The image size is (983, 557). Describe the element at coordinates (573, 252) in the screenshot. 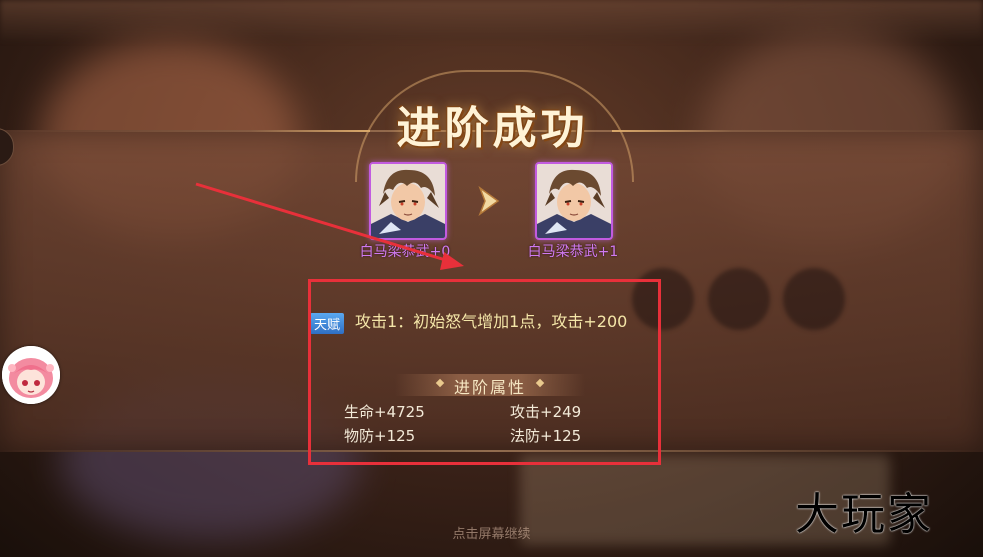

I see `hero-name-after: 白马梁恭武+1` at that location.